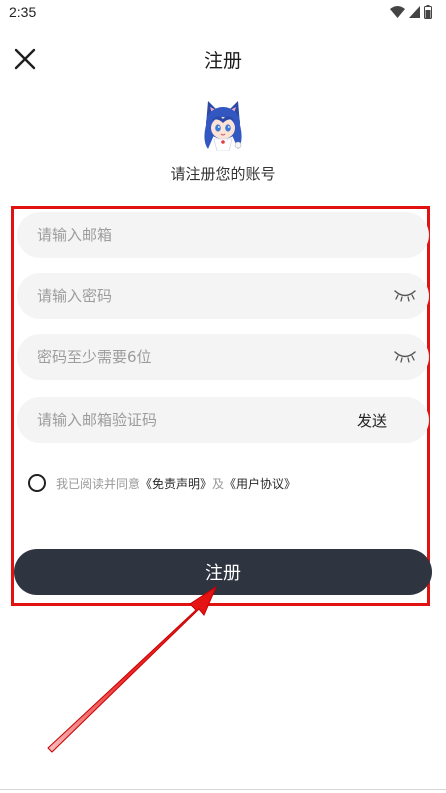 The height and width of the screenshot is (793, 446). Describe the element at coordinates (222, 61) in the screenshot. I see `page-title: 注册` at that location.